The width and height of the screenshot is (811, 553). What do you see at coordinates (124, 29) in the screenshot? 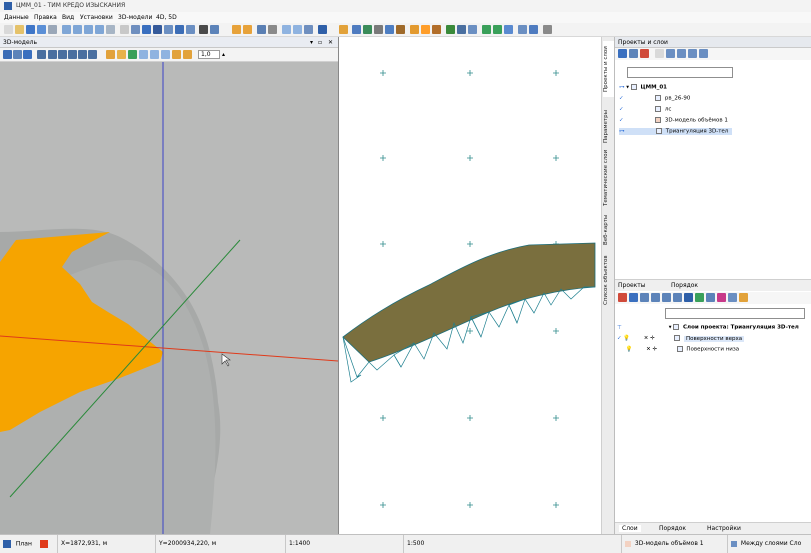
I see `cut-icon` at bounding box center [124, 29].